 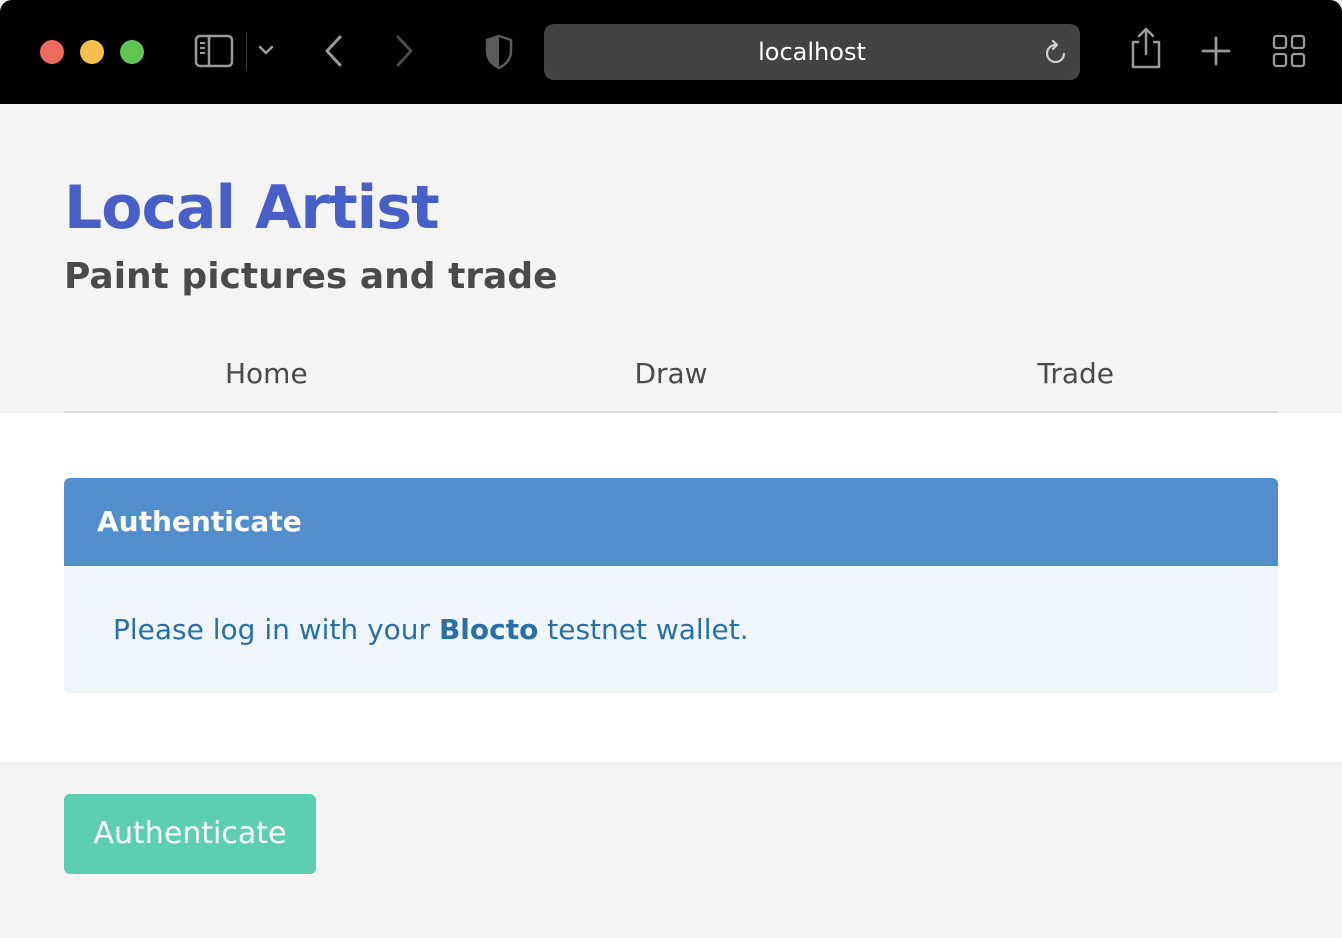 I want to click on message-header: Authenticate, so click(x=671, y=522).